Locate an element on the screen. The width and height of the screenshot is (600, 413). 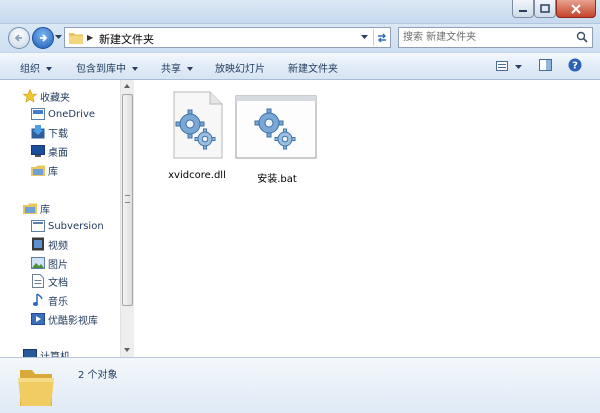
nav-computer: 计算机 is located at coordinates (60, 351).